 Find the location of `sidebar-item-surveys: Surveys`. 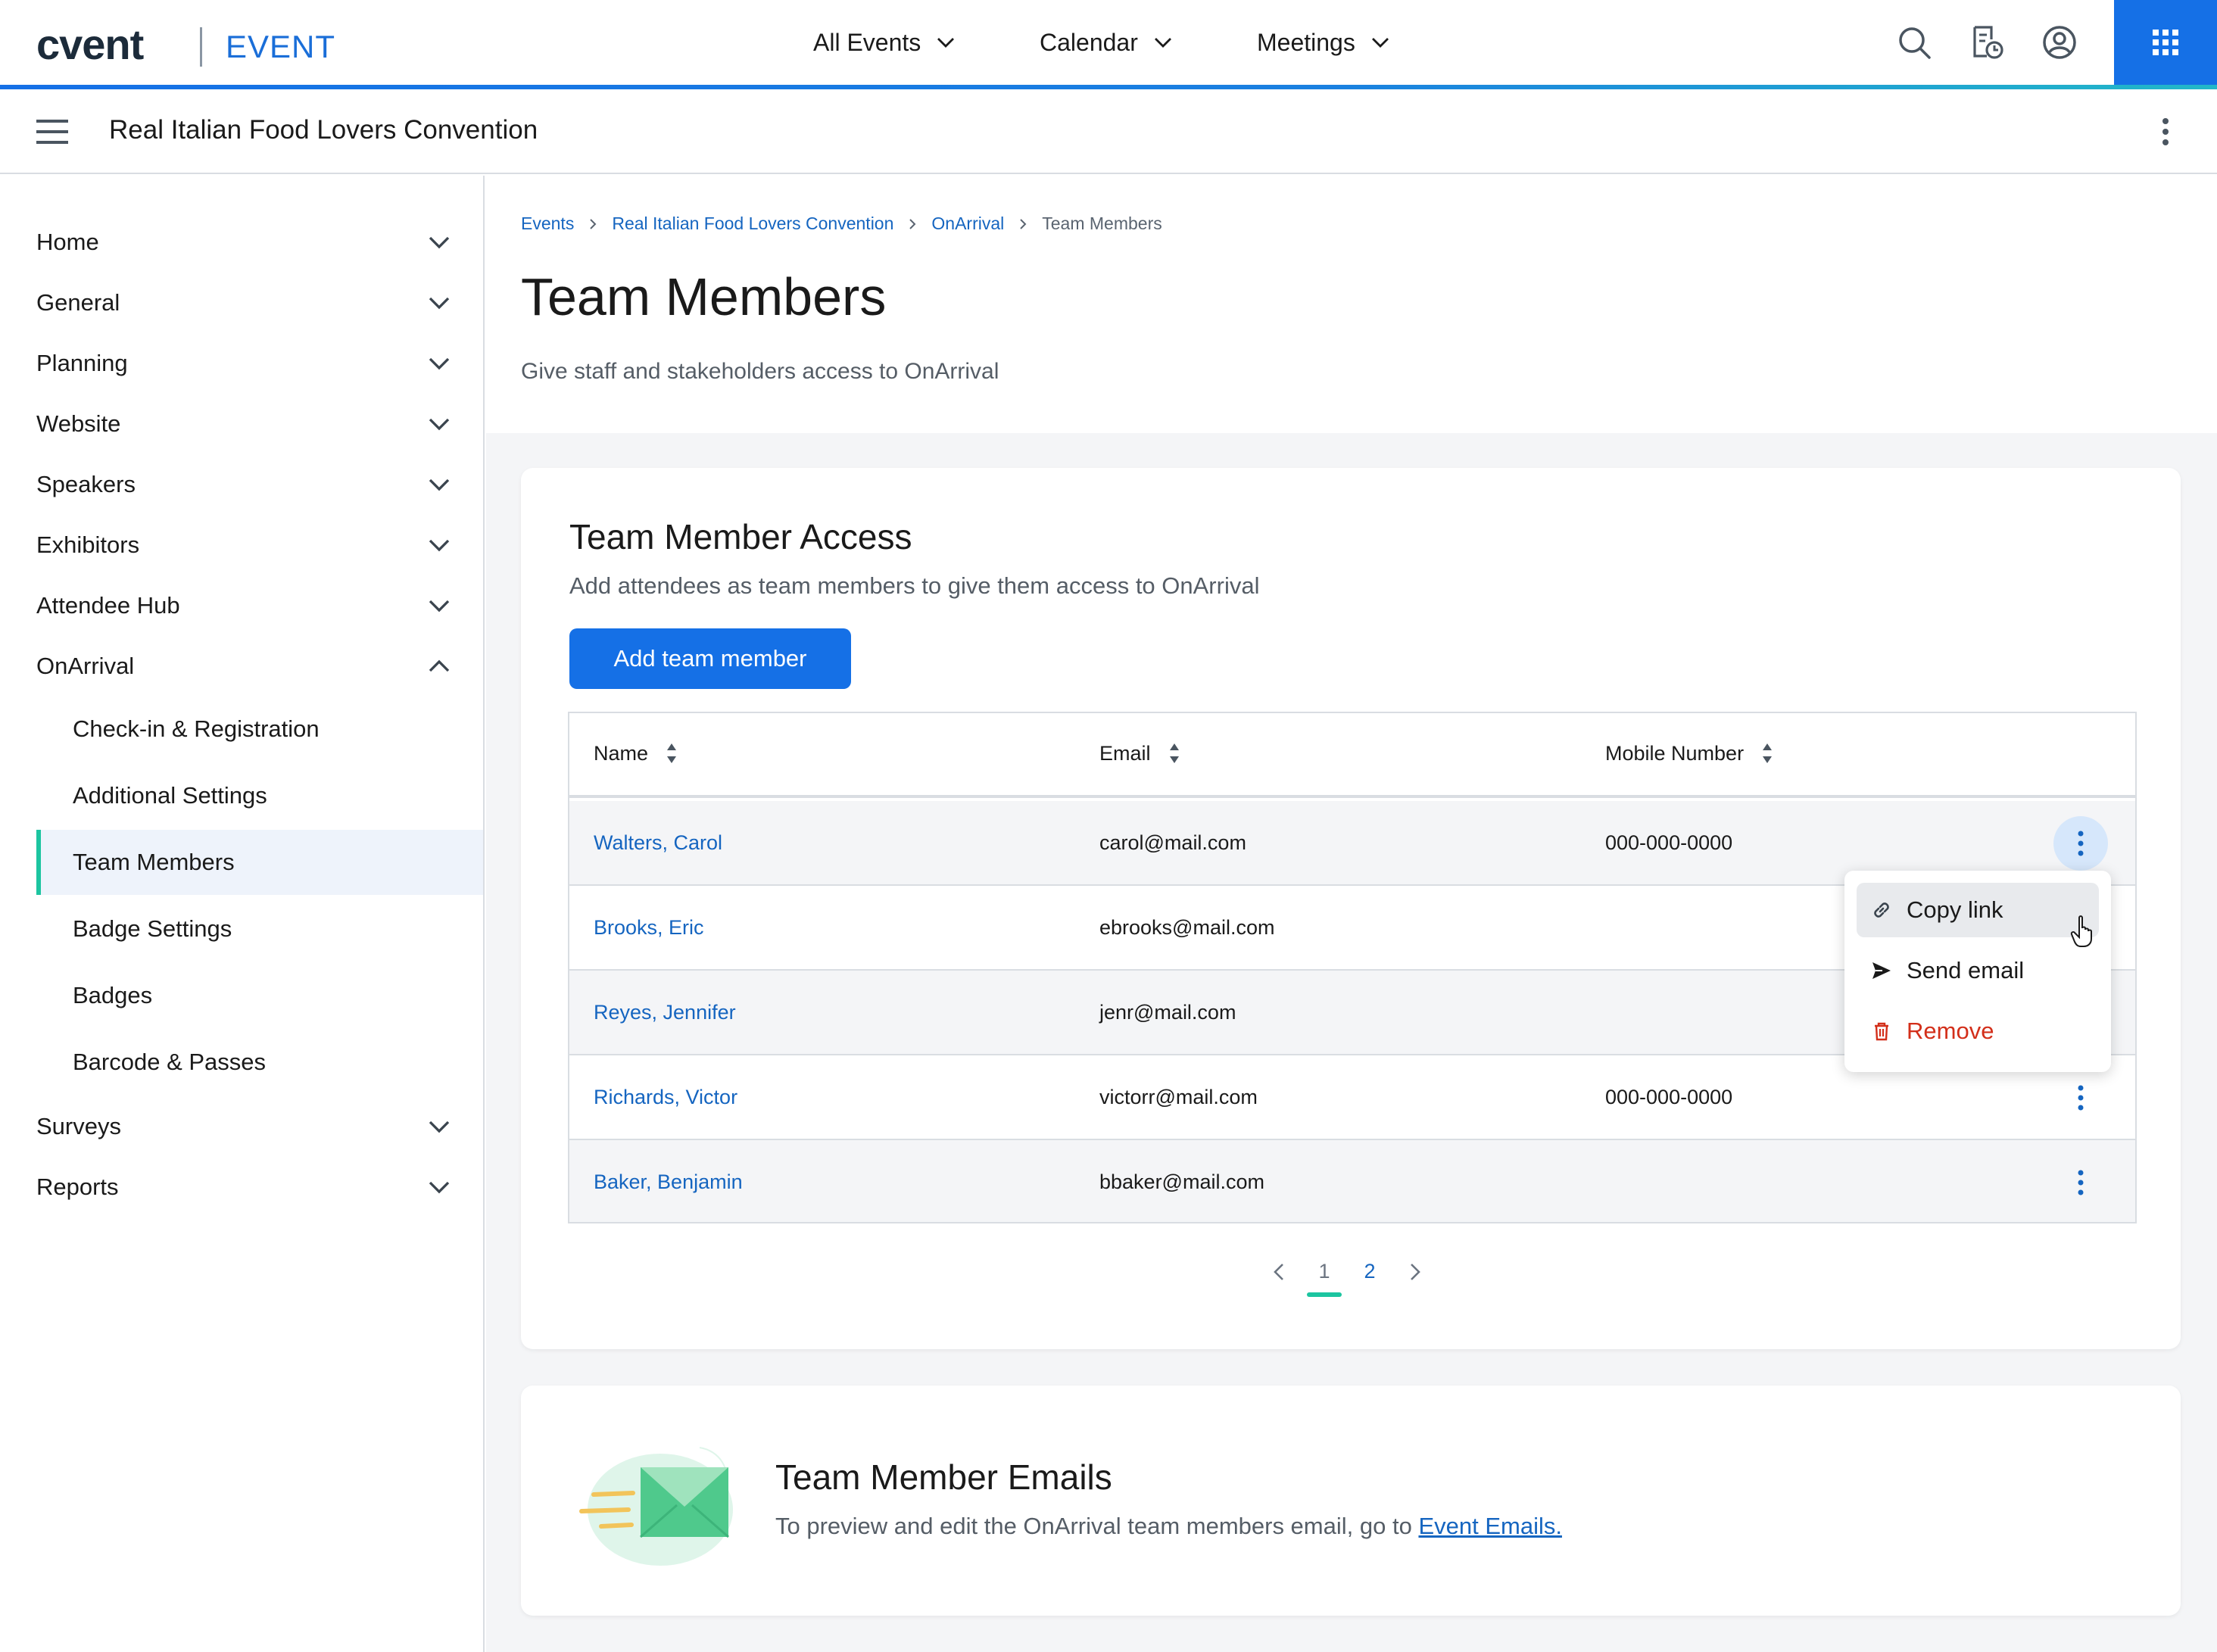

sidebar-item-surveys: Surveys is located at coordinates (244, 1126).